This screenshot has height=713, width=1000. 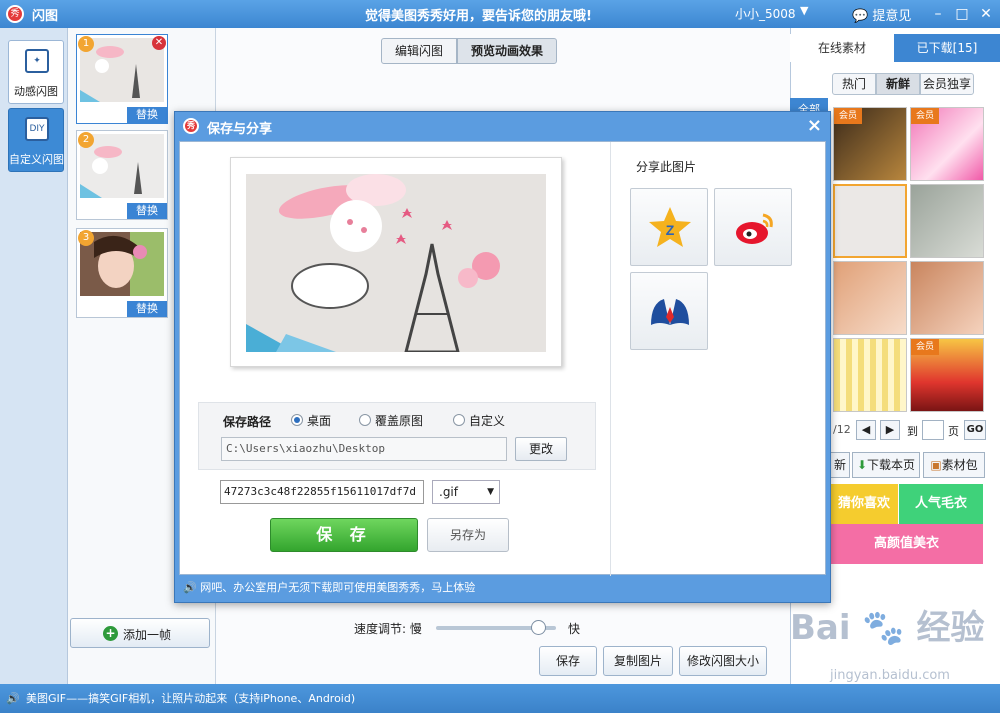 What do you see at coordinates (962, 14) in the screenshot?
I see `maximize-icon: □` at bounding box center [962, 14].